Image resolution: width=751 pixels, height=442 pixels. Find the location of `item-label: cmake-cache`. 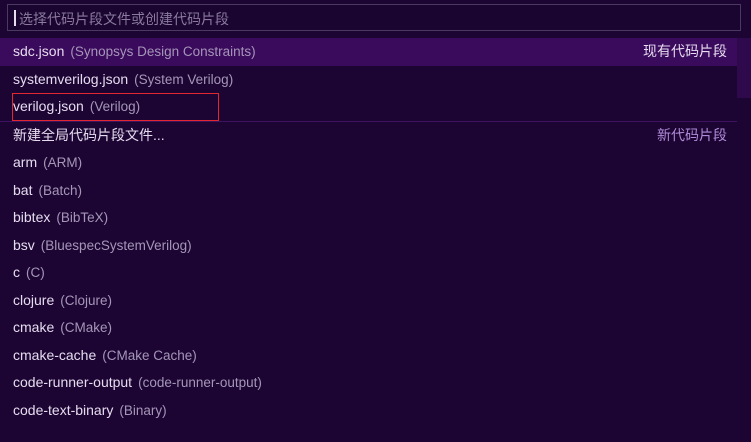

item-label: cmake-cache is located at coordinates (55, 354).